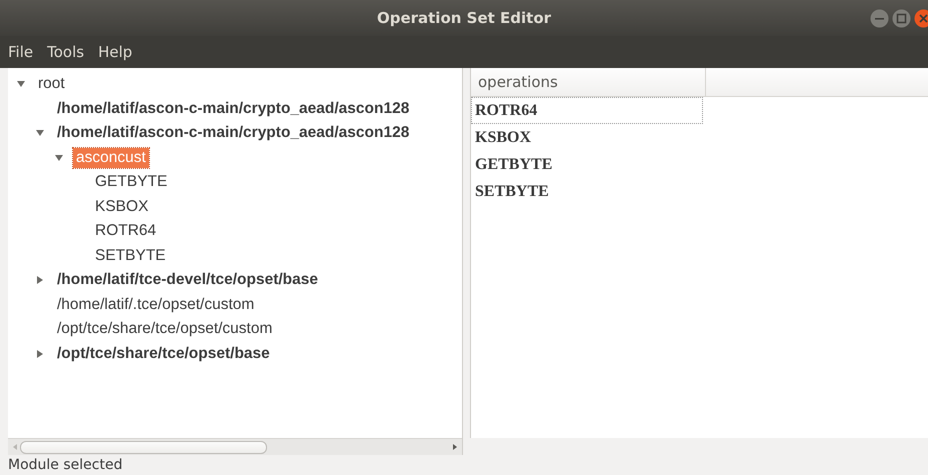  What do you see at coordinates (587, 110) in the screenshot?
I see `table-cell: ROTR64` at bounding box center [587, 110].